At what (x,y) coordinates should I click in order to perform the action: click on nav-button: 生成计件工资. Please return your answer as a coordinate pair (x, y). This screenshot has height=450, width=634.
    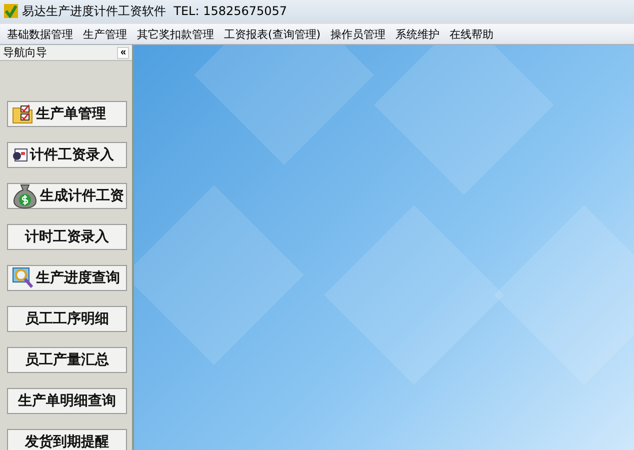
    Looking at the image, I should click on (67, 196).